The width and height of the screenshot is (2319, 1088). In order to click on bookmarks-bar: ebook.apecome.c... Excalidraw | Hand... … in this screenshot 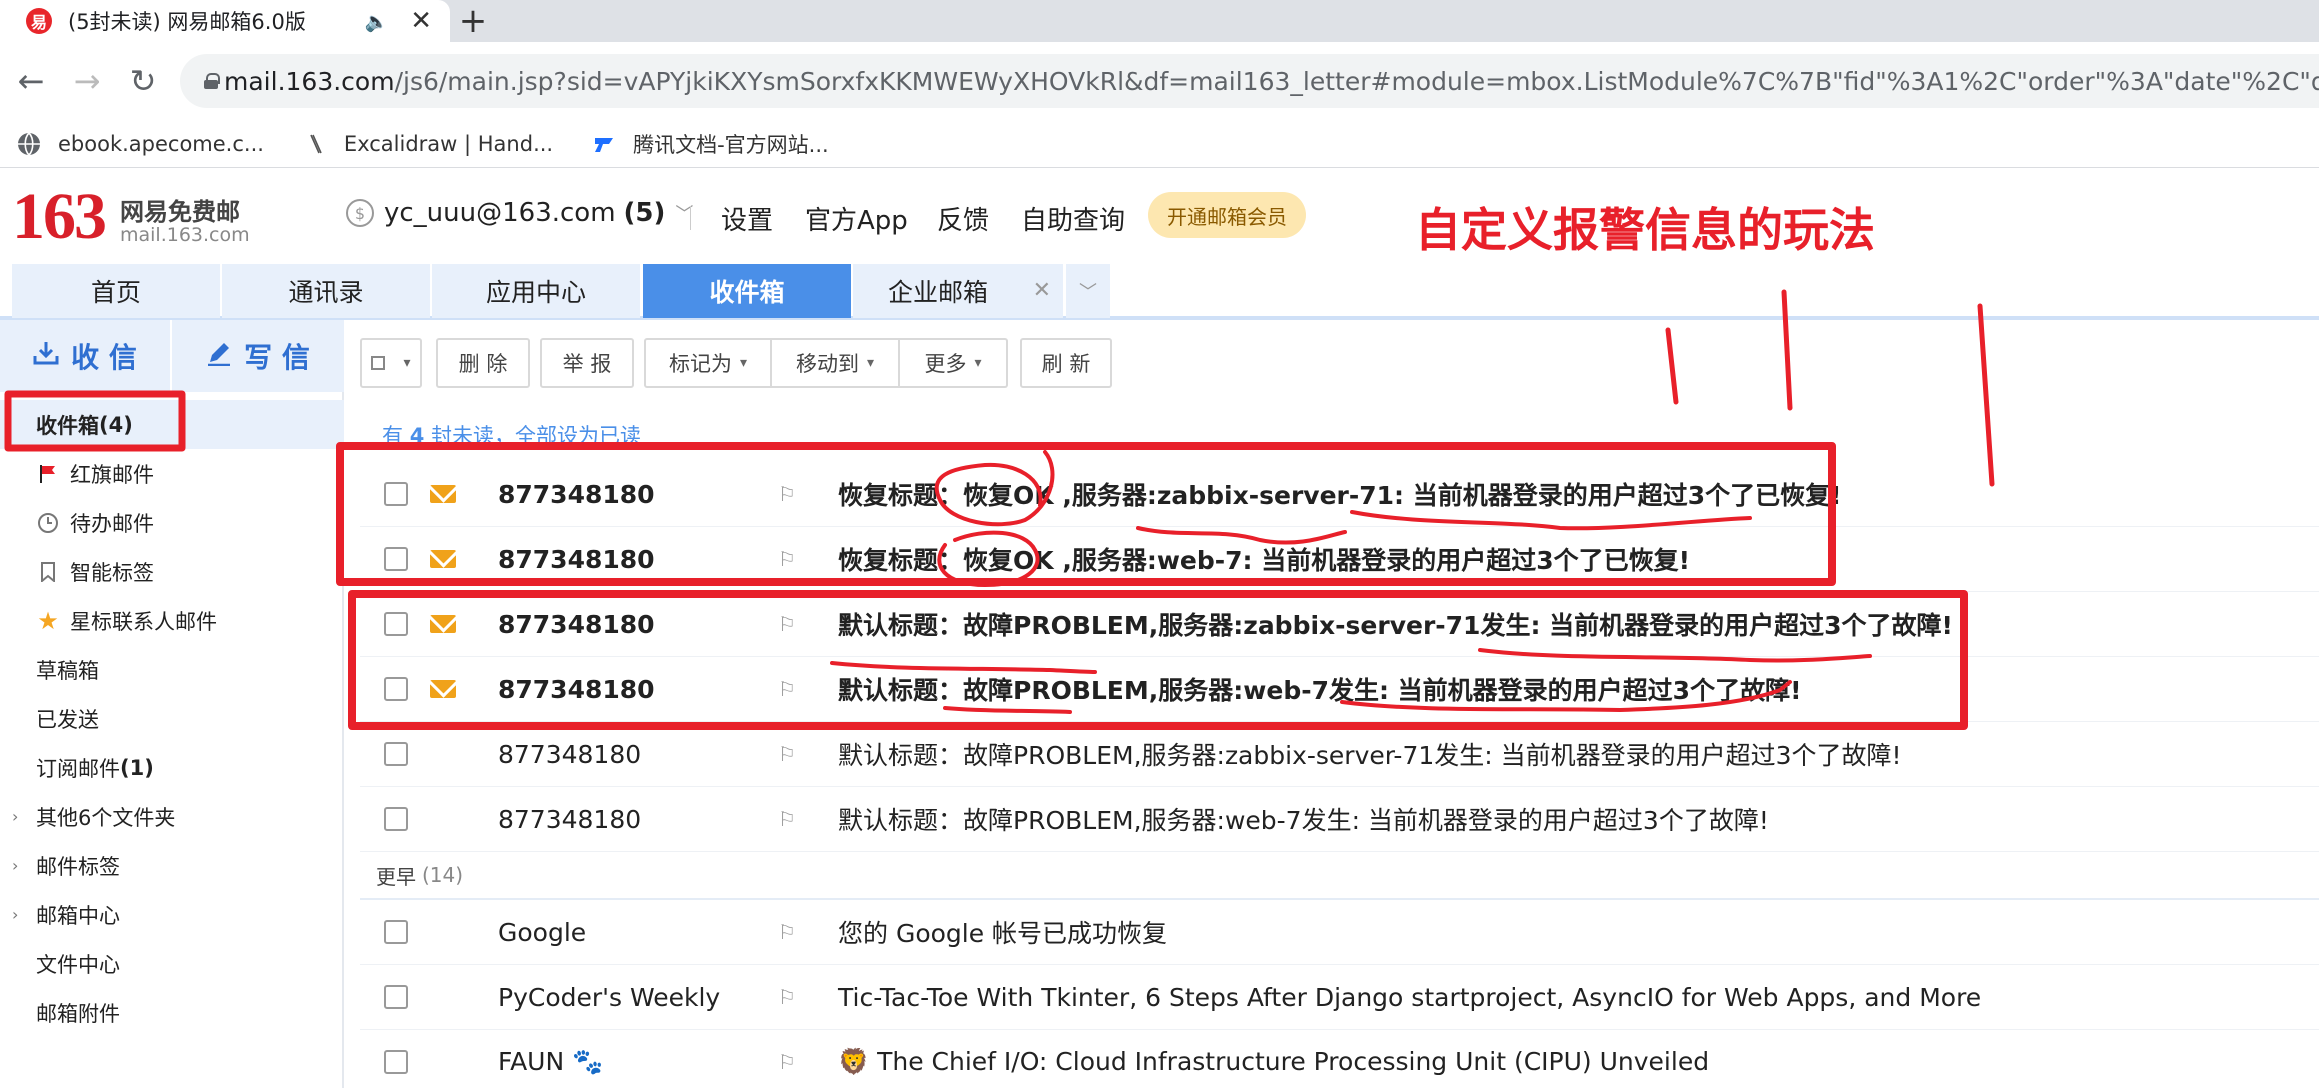, I will do `click(1159, 144)`.